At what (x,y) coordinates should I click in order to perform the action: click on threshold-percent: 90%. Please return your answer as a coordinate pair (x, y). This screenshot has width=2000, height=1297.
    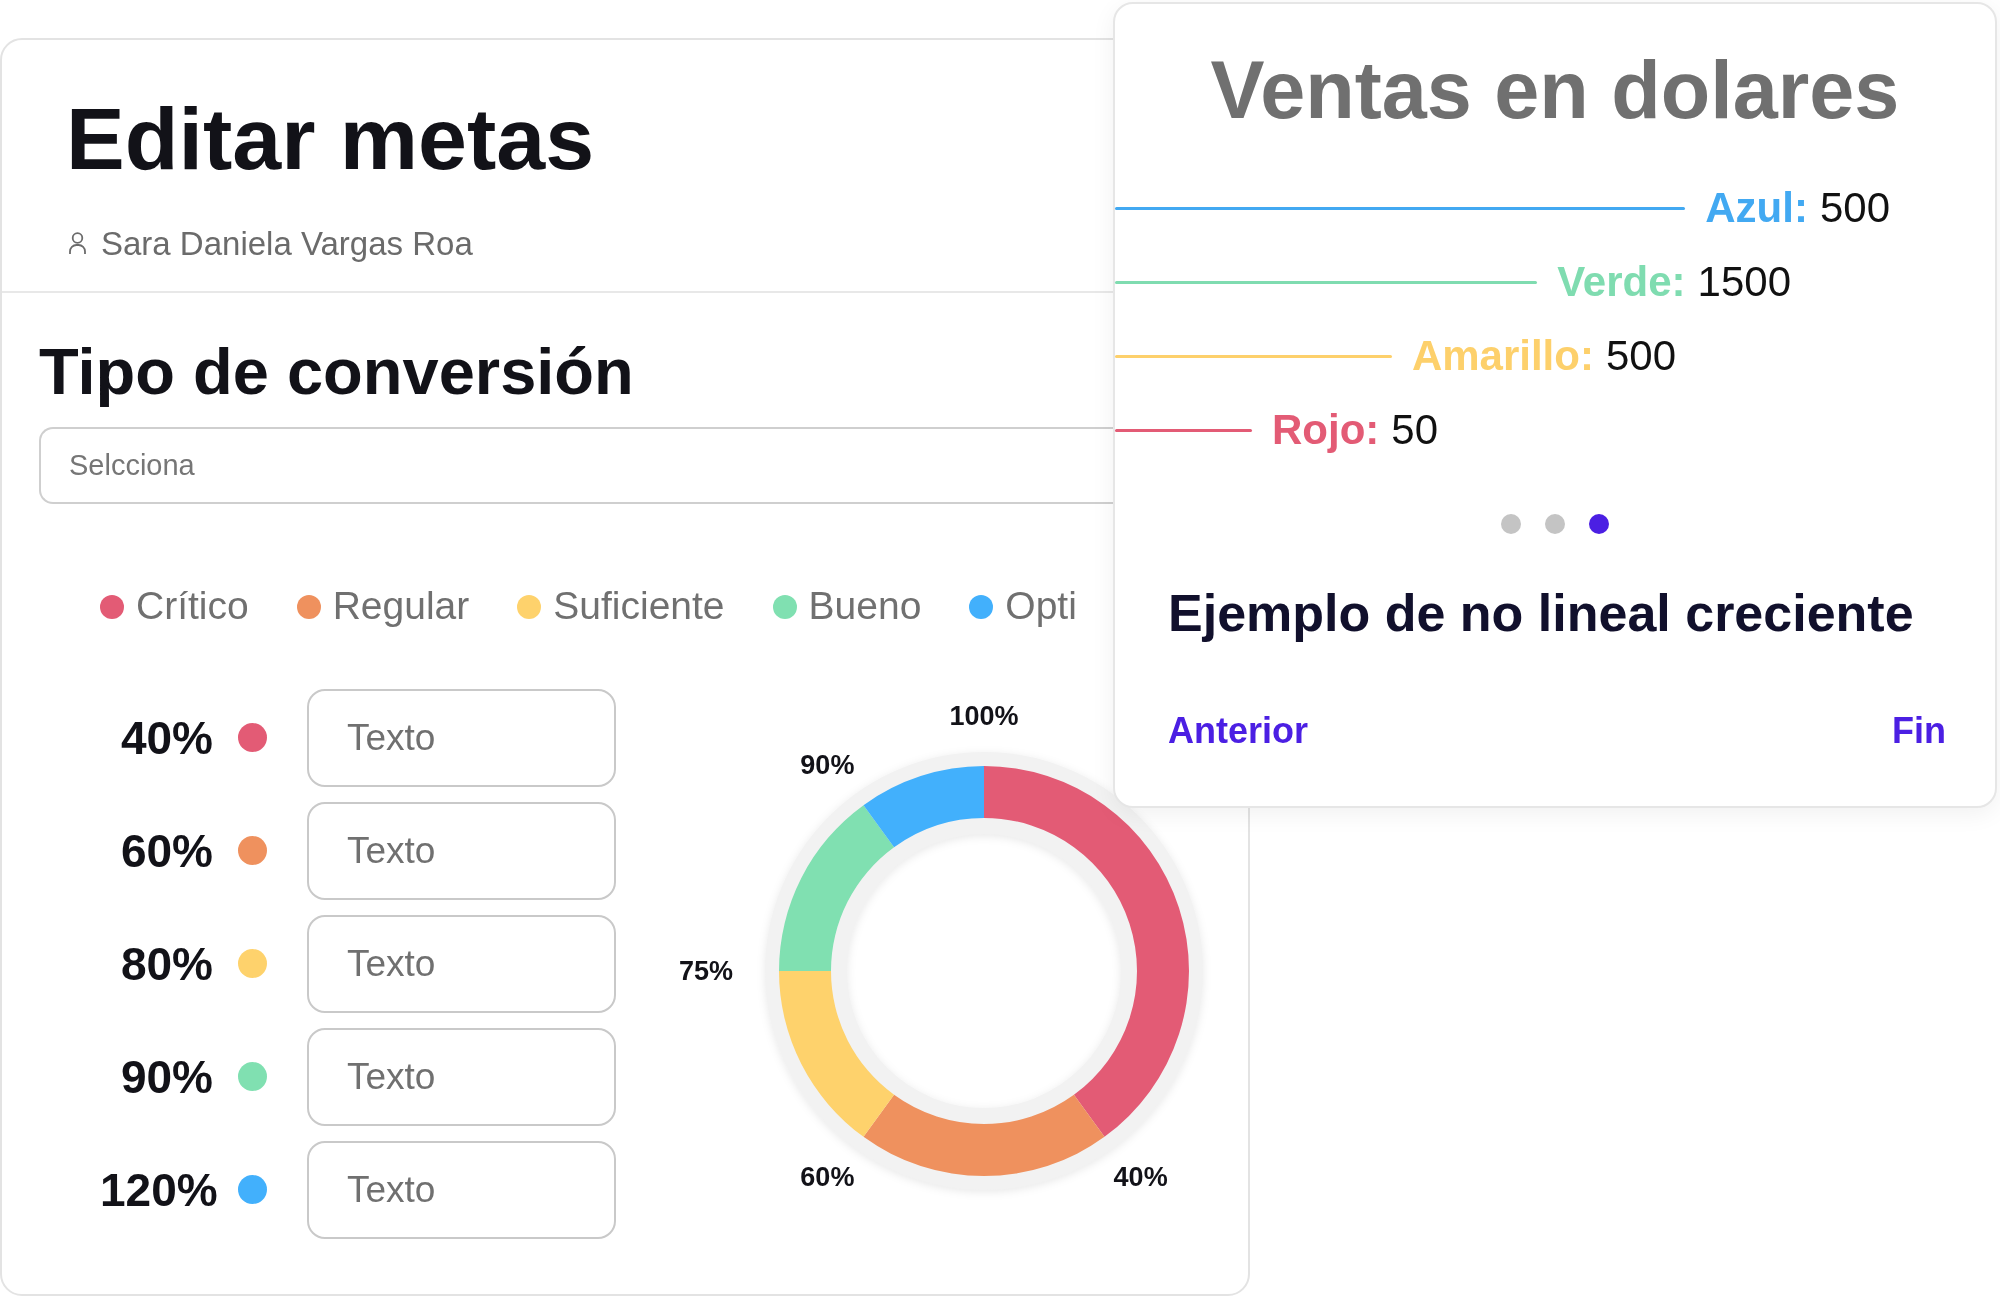
    Looking at the image, I should click on (166, 1077).